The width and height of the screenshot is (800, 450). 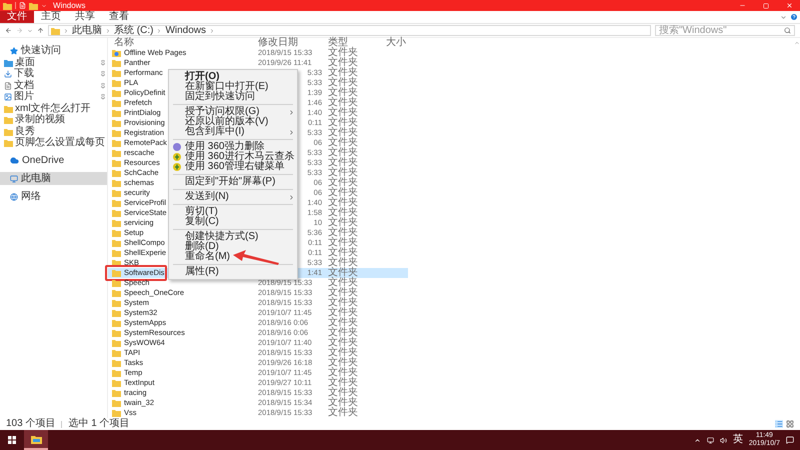 I want to click on new-folder-icon, so click(x=33, y=6).